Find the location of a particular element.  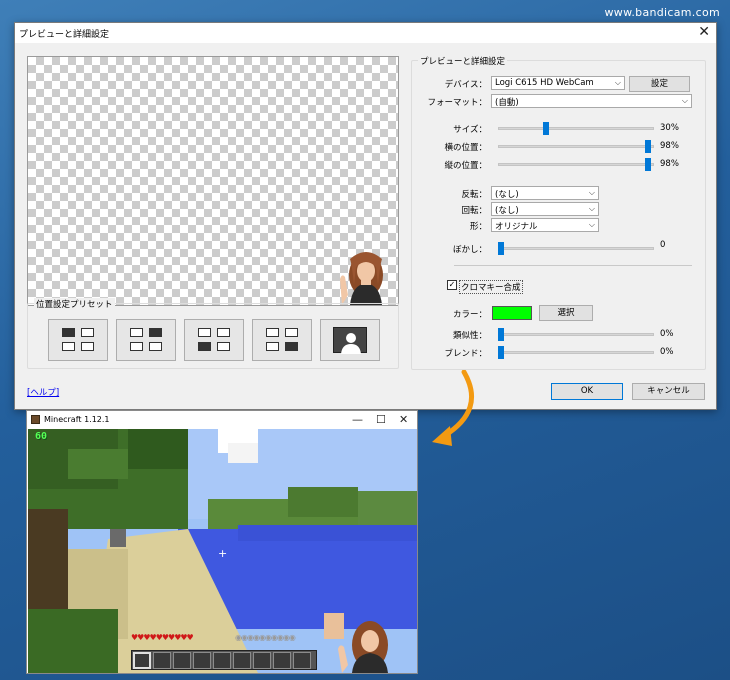

vertical-position-slider-thumb is located at coordinates (648, 164).